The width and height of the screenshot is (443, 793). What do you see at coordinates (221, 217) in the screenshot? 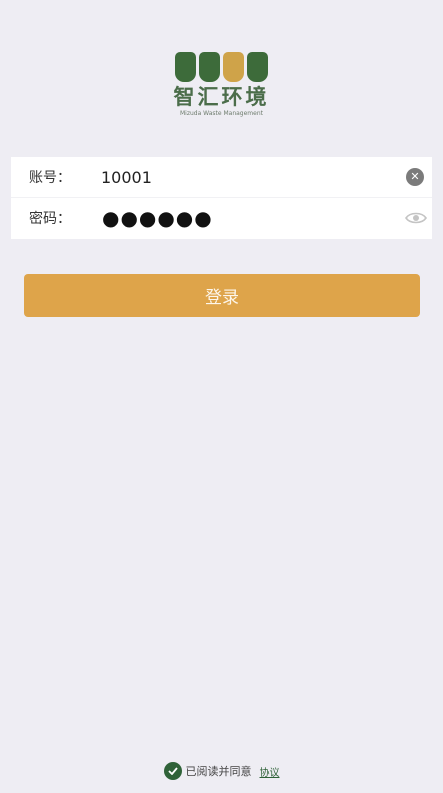
I see `password-row: 密码： ●●●●●●` at bounding box center [221, 217].